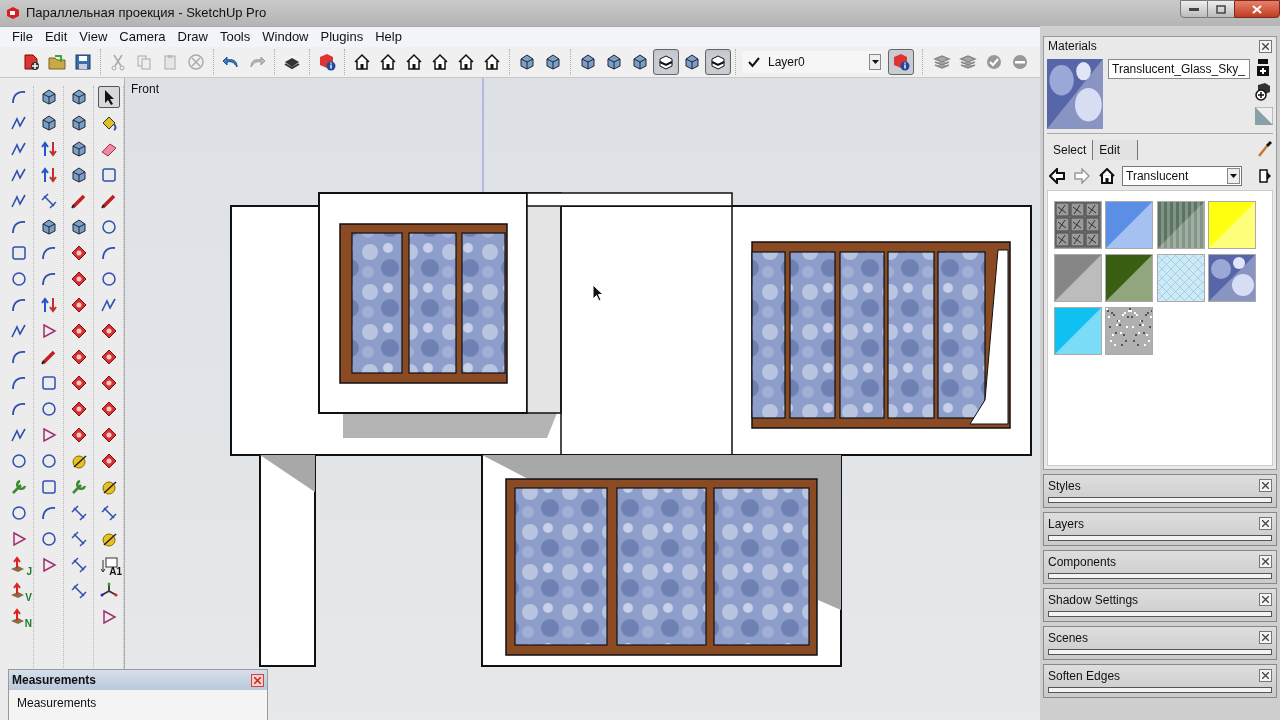  What do you see at coordinates (235, 37) in the screenshot?
I see `menu-item: Tools` at bounding box center [235, 37].